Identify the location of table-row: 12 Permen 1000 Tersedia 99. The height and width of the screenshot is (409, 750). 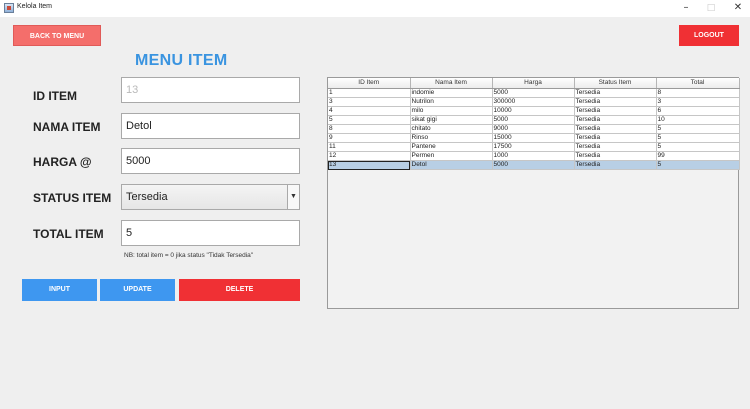
(534, 156).